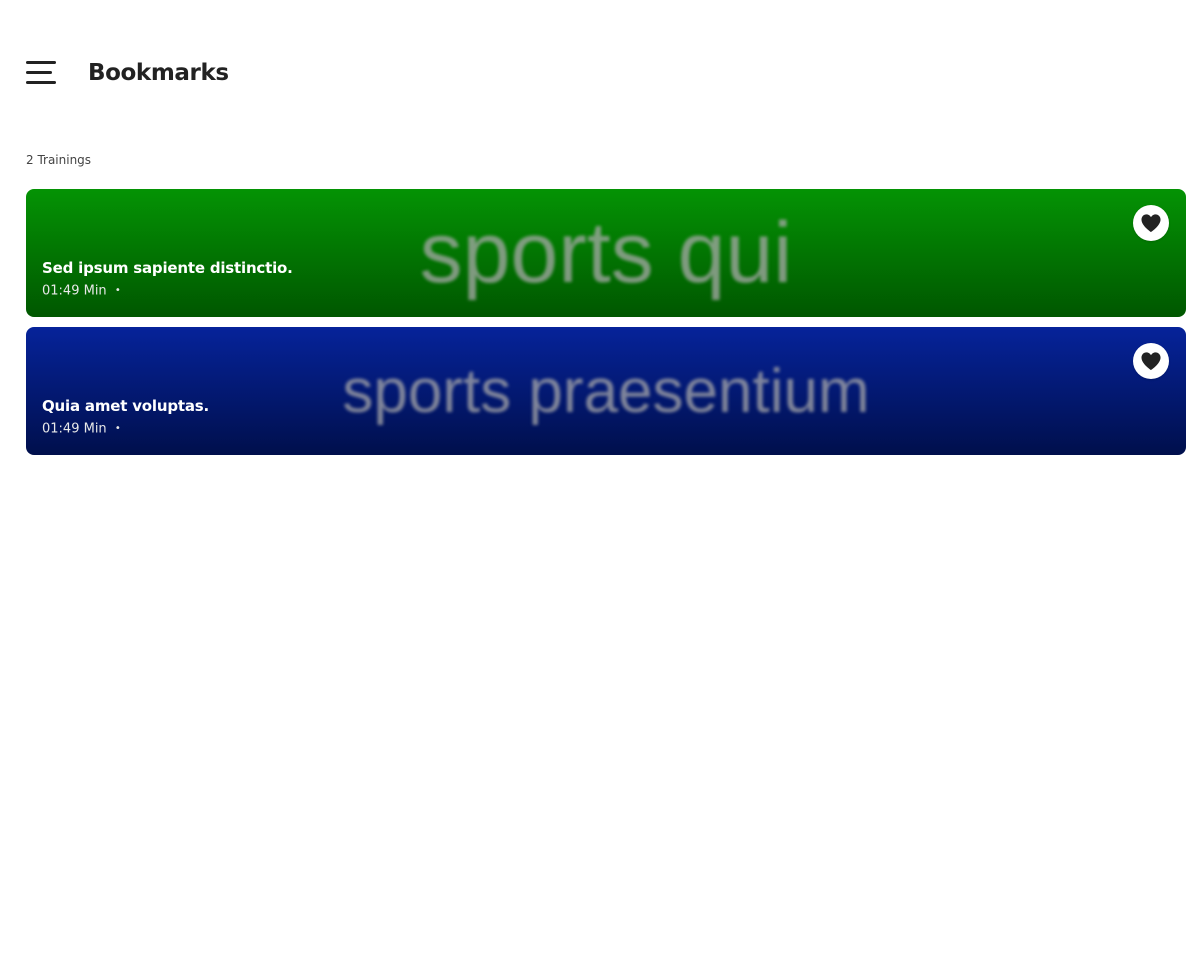 The image size is (1203, 964). I want to click on hamburger-menu-icon, so click(41, 62).